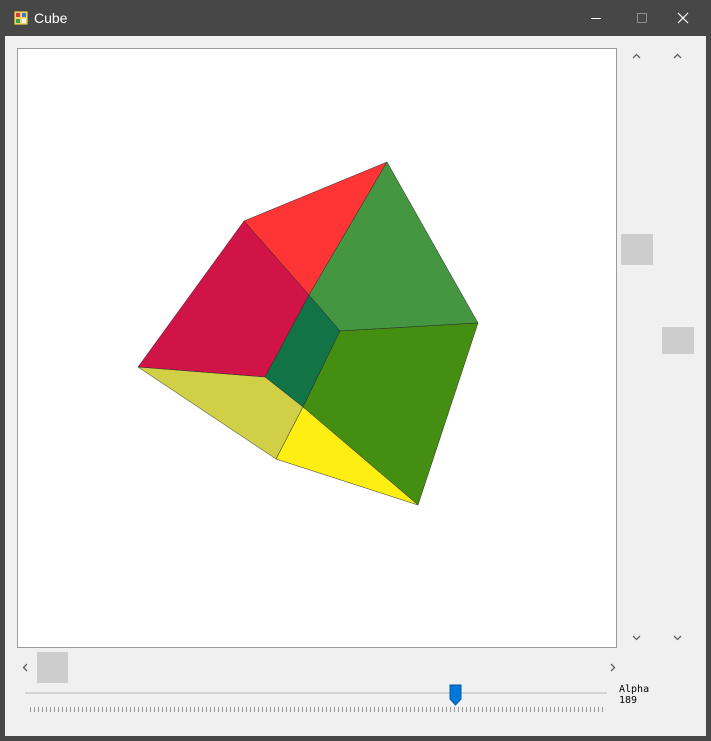  Describe the element at coordinates (634, 689) in the screenshot. I see `alpha-label: Alpha` at that location.